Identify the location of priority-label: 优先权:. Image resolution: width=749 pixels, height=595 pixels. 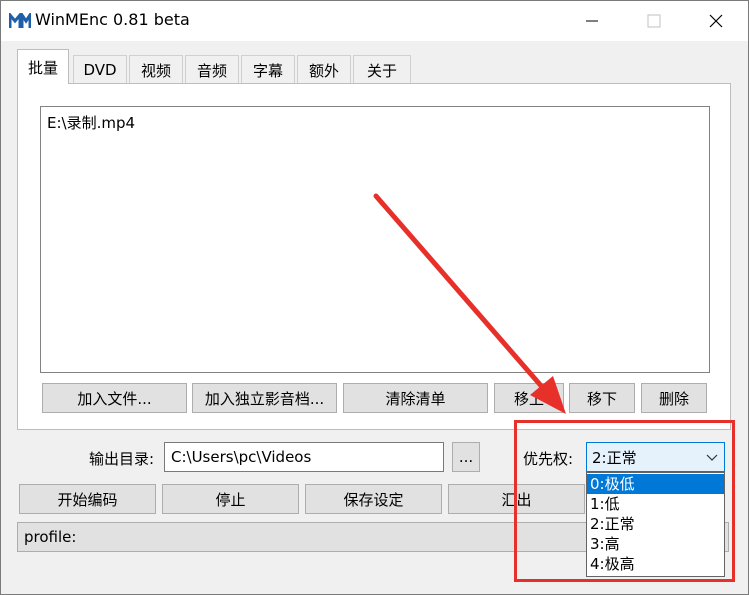
(548, 459).